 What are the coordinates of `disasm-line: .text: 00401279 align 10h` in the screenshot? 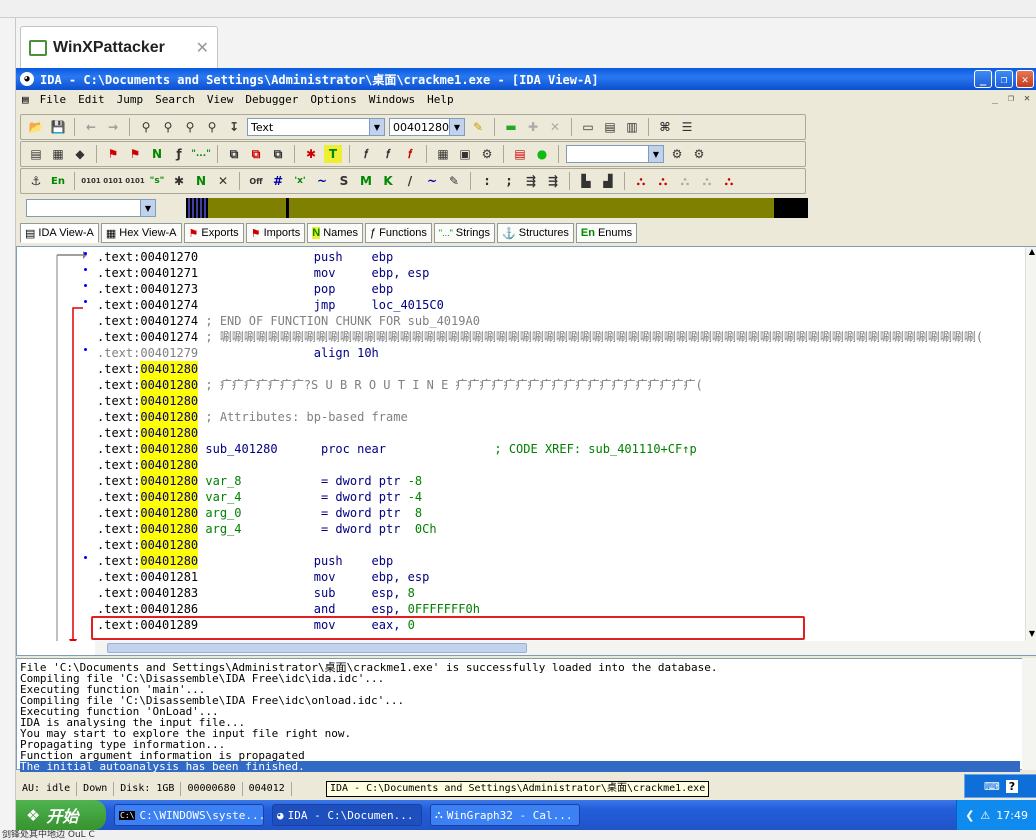 It's located at (238, 353).